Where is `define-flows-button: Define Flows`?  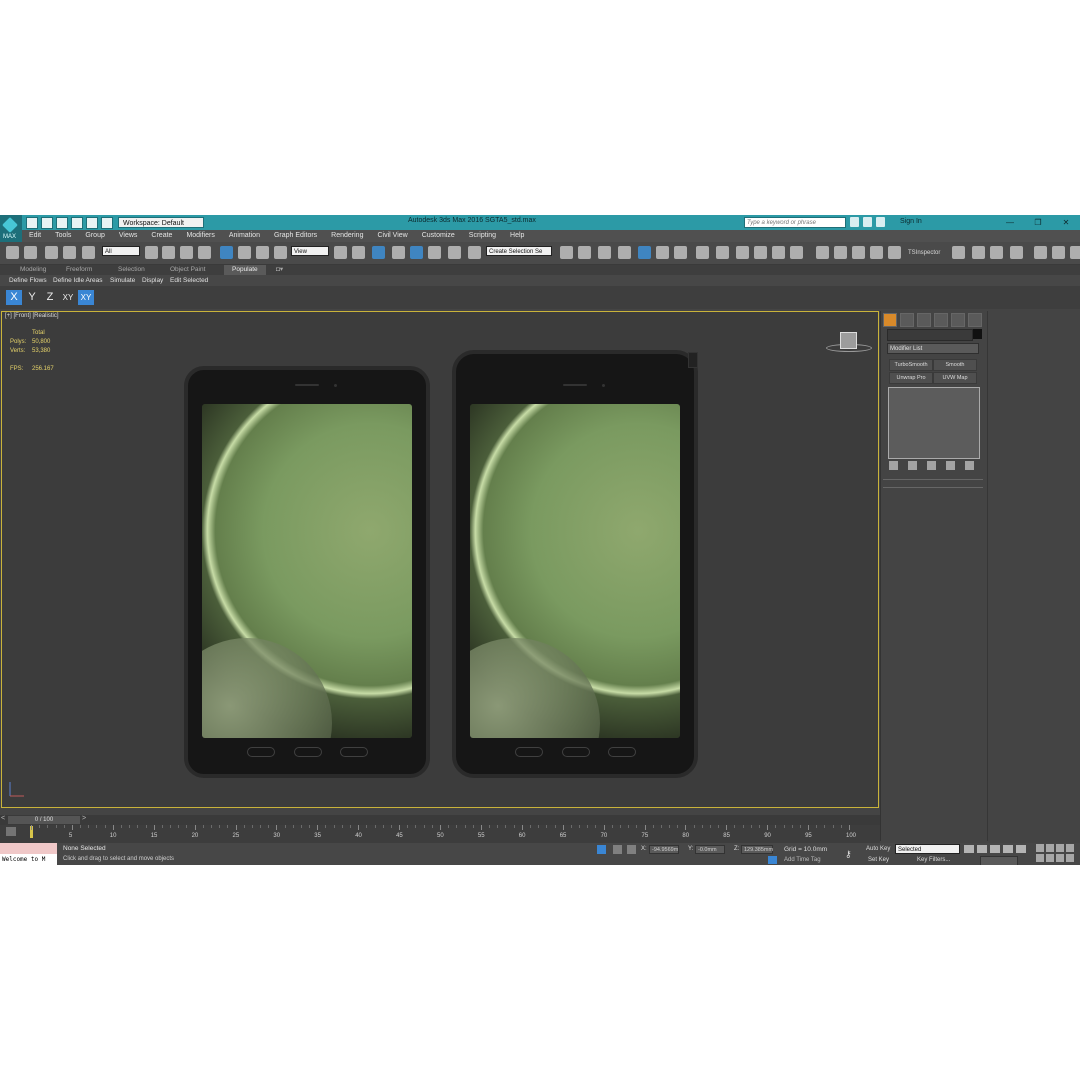 define-flows-button: Define Flows is located at coordinates (28, 280).